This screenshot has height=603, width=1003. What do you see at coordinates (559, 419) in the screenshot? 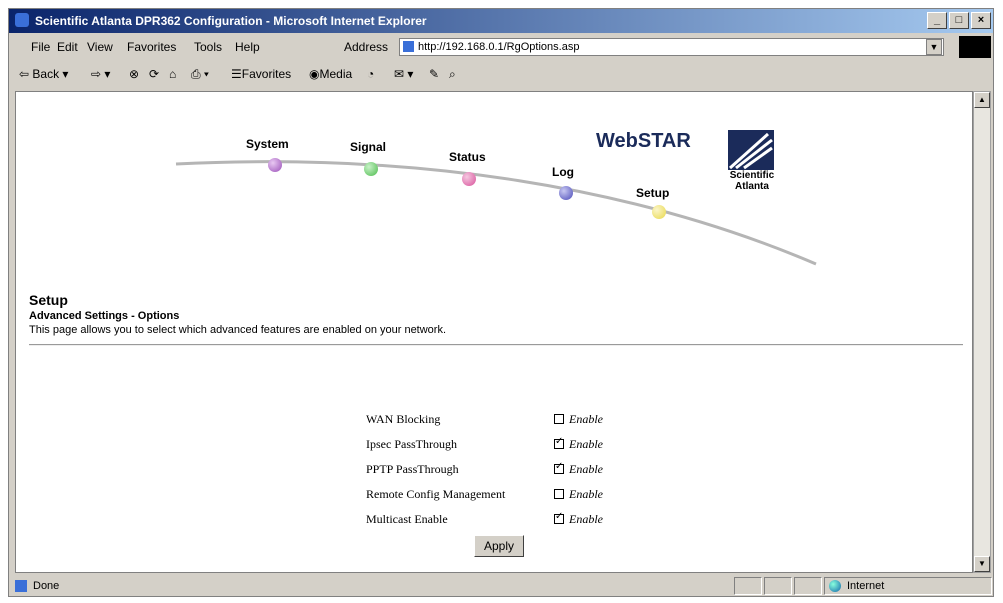
I see `wan-blocking-checkbox` at bounding box center [559, 419].